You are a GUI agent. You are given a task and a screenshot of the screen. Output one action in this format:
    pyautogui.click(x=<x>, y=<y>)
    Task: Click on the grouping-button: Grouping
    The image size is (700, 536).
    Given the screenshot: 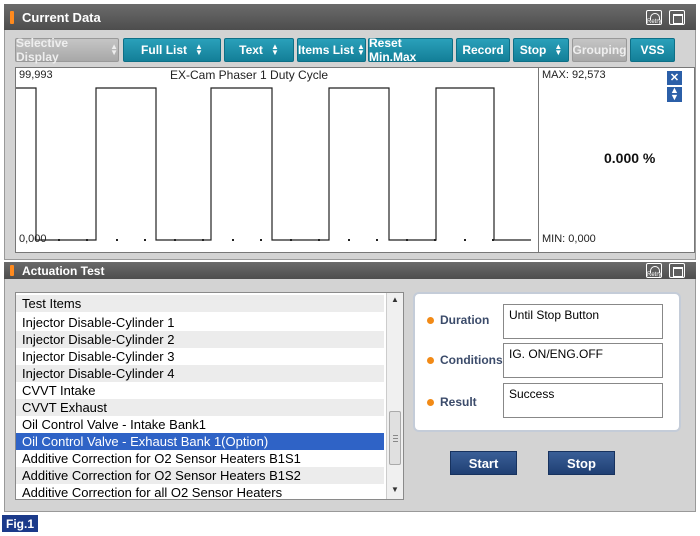 What is the action you would take?
    pyautogui.click(x=599, y=50)
    